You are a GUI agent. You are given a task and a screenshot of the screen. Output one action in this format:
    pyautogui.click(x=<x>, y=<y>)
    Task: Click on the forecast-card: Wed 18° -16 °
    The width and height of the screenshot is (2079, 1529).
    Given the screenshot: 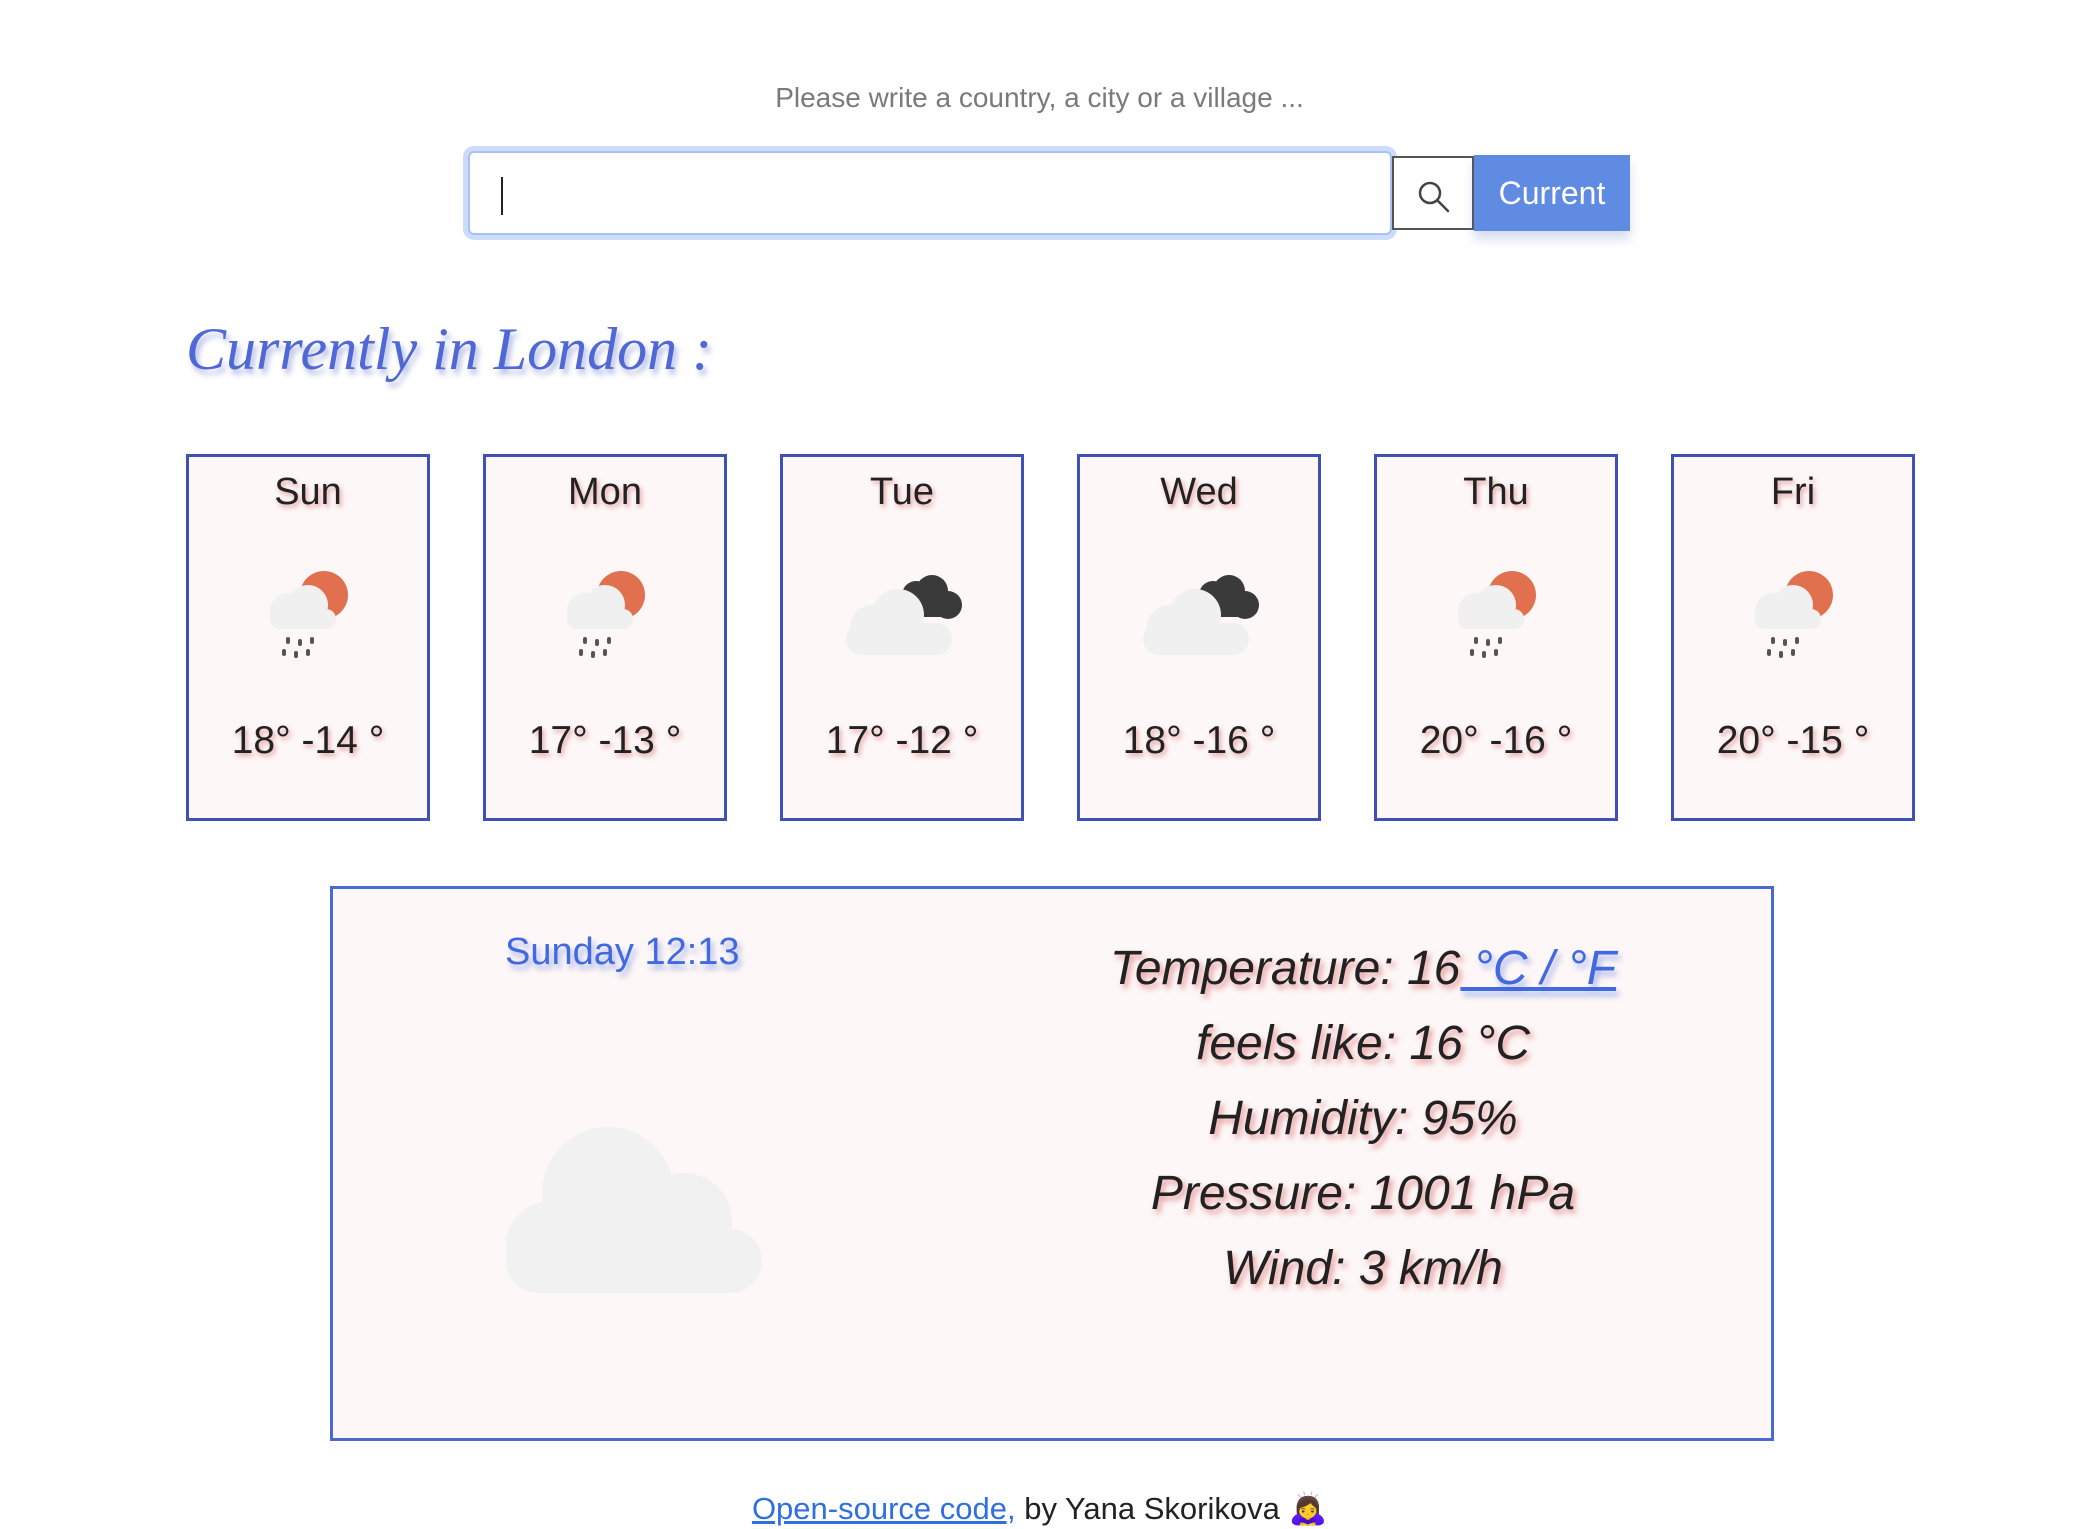 What is the action you would take?
    pyautogui.click(x=1199, y=637)
    